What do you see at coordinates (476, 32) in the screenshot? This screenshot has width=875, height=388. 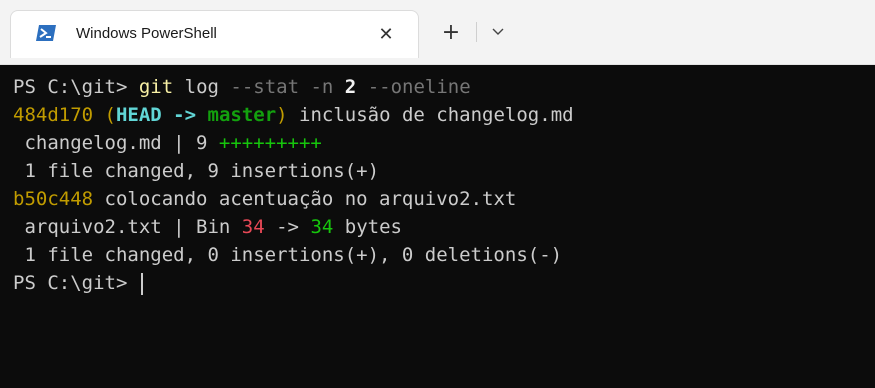 I see `tab-separator` at bounding box center [476, 32].